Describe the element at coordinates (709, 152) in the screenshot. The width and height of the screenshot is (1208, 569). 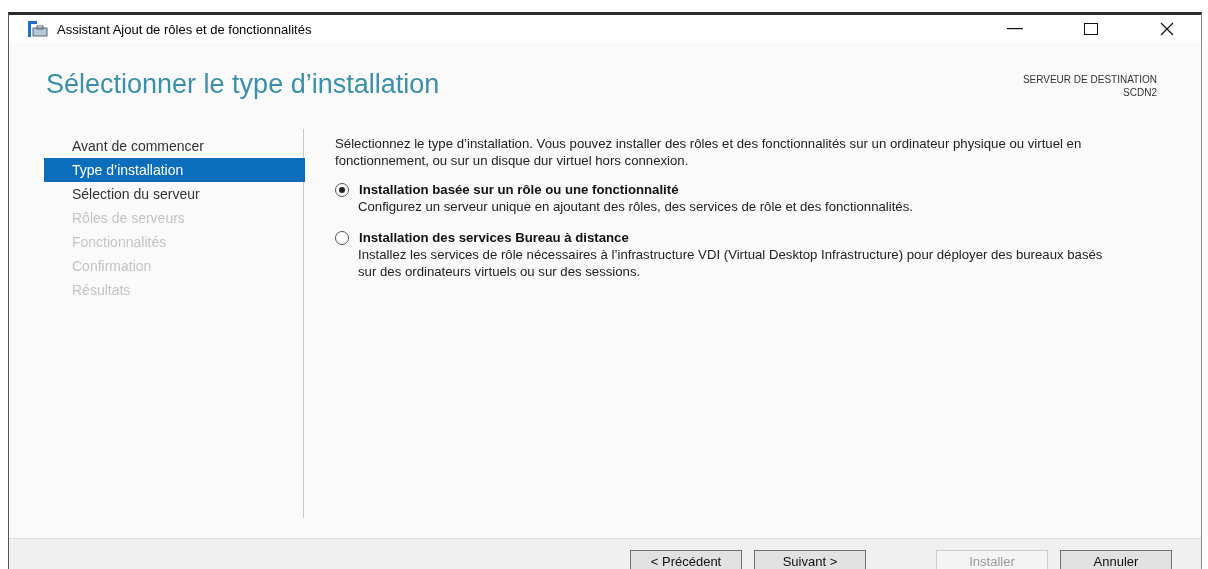
I see `intro-text: Sélectionnez le type d’installation. Vous pouvez installer des rôles et des fonctionnalités sur un ordinateur physique ou virtuel en fonctionnement, ou sur un disque dur virtuel hors connexion.` at that location.